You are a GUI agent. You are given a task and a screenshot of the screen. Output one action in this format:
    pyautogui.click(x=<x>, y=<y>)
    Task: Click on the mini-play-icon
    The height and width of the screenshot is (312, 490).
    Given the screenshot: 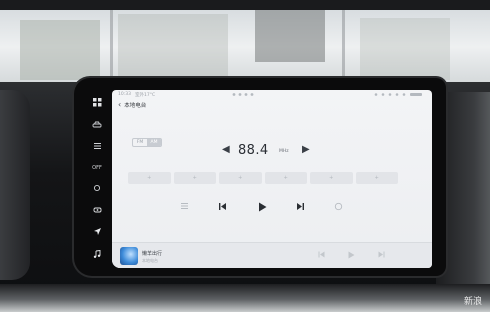 What is the action you would take?
    pyautogui.click(x=351, y=256)
    